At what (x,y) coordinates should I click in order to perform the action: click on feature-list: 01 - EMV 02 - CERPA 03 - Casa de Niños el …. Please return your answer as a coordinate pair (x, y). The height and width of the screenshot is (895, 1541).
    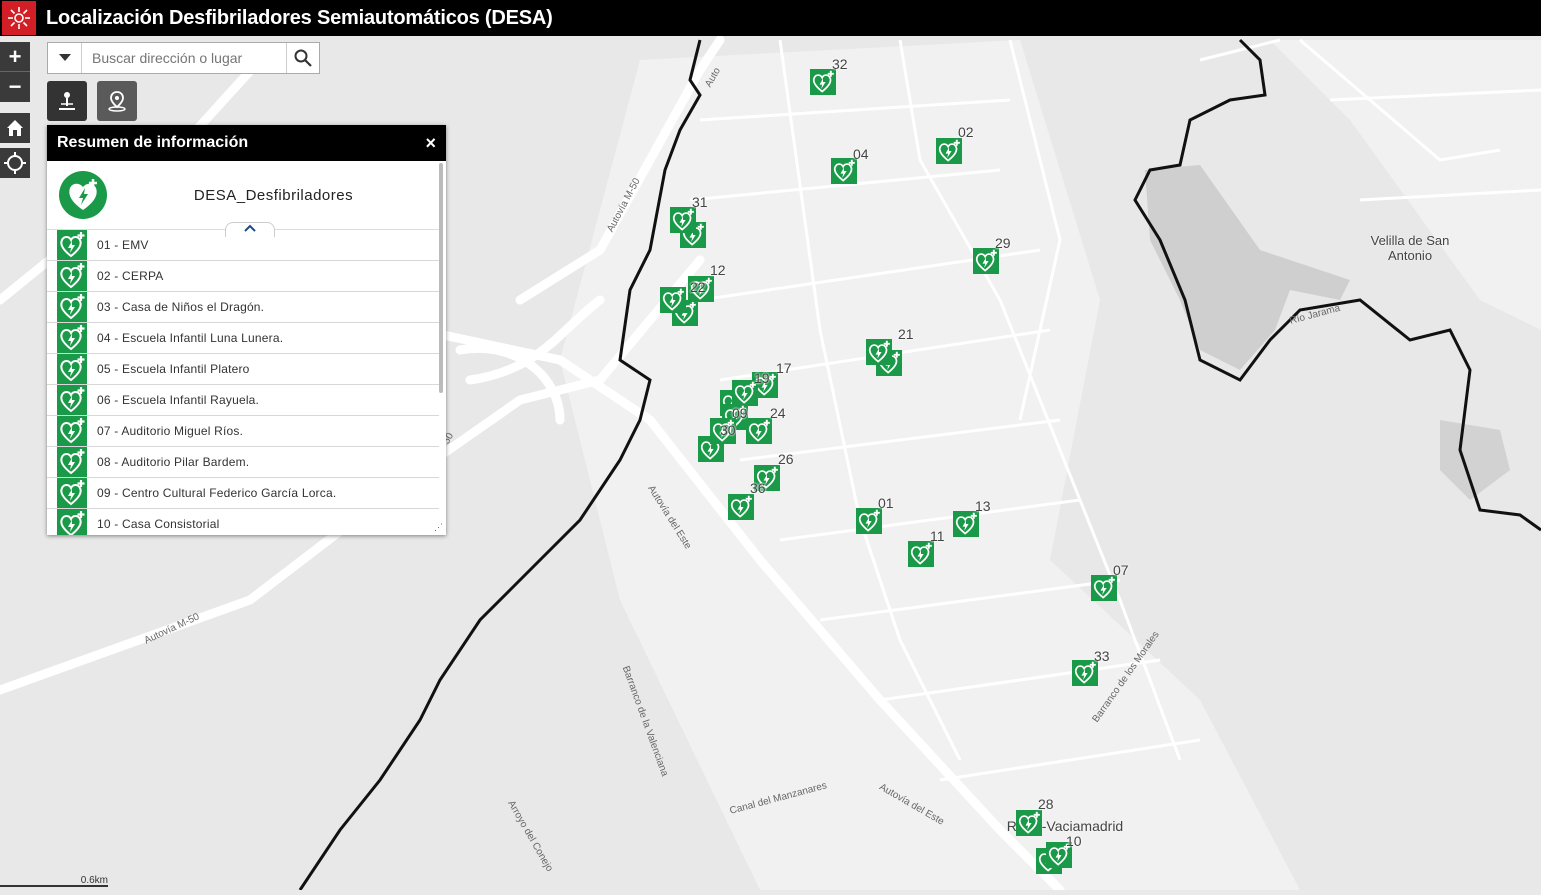
    Looking at the image, I should click on (243, 382).